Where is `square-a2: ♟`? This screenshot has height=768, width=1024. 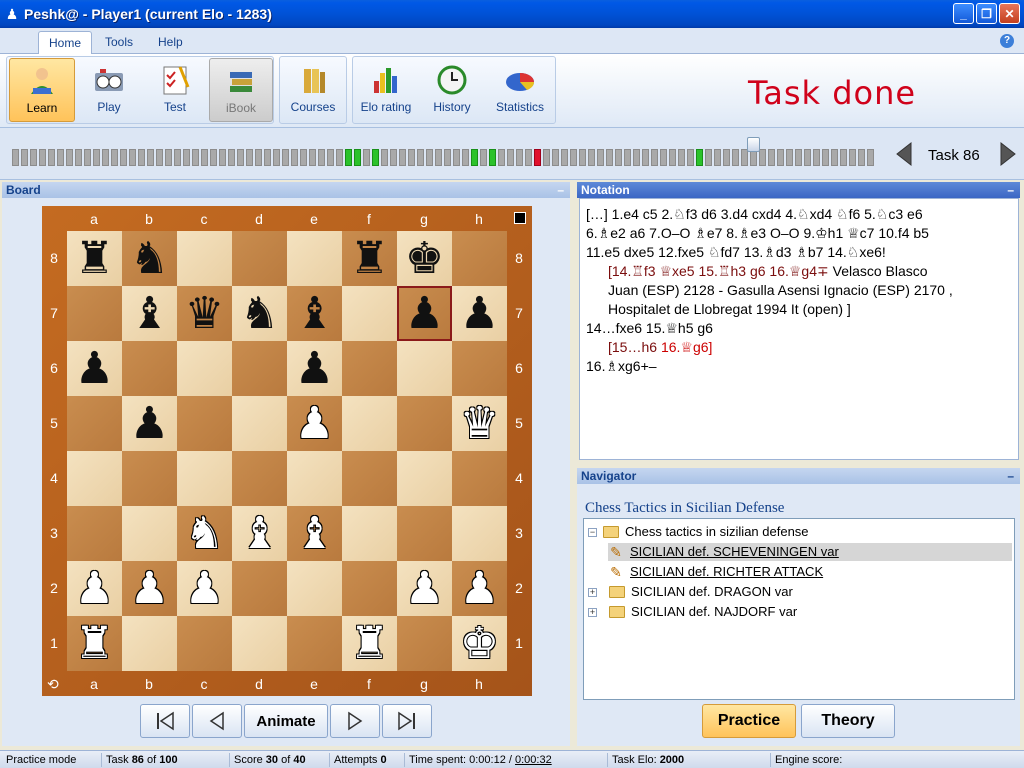 square-a2: ♟ is located at coordinates (94, 588).